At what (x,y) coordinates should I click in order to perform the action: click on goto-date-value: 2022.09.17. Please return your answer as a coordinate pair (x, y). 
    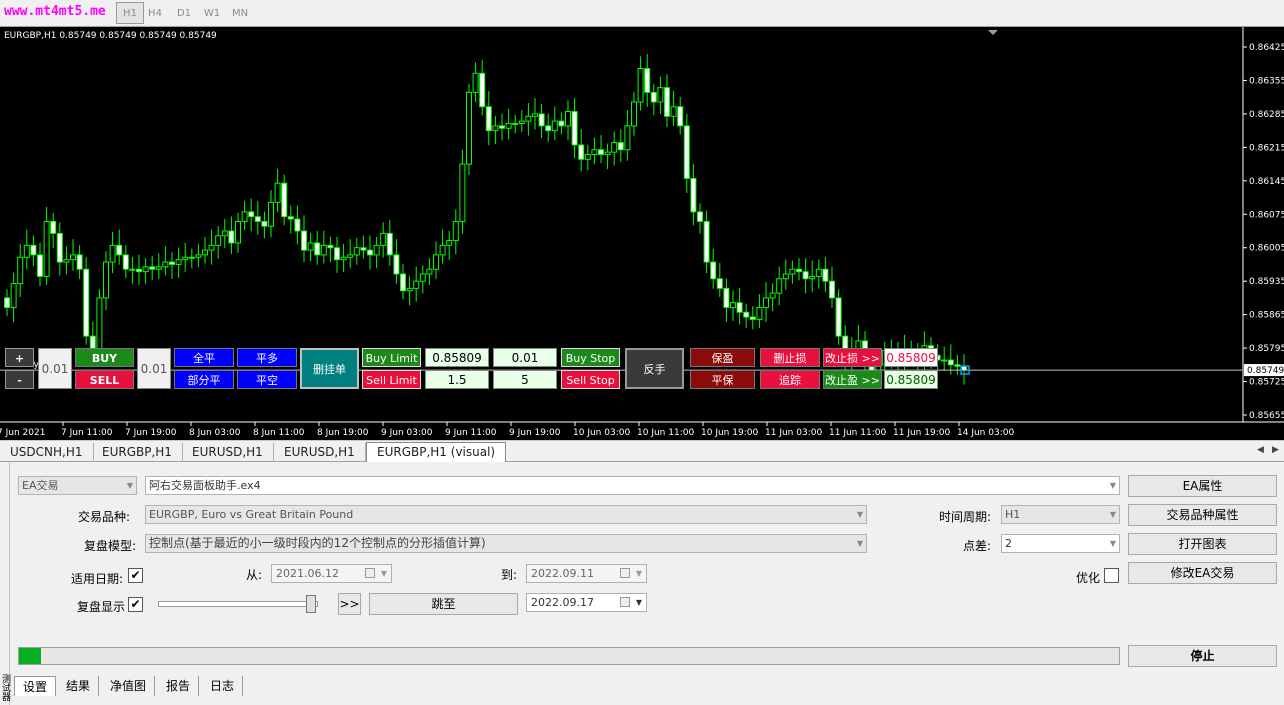
    Looking at the image, I should click on (562, 602).